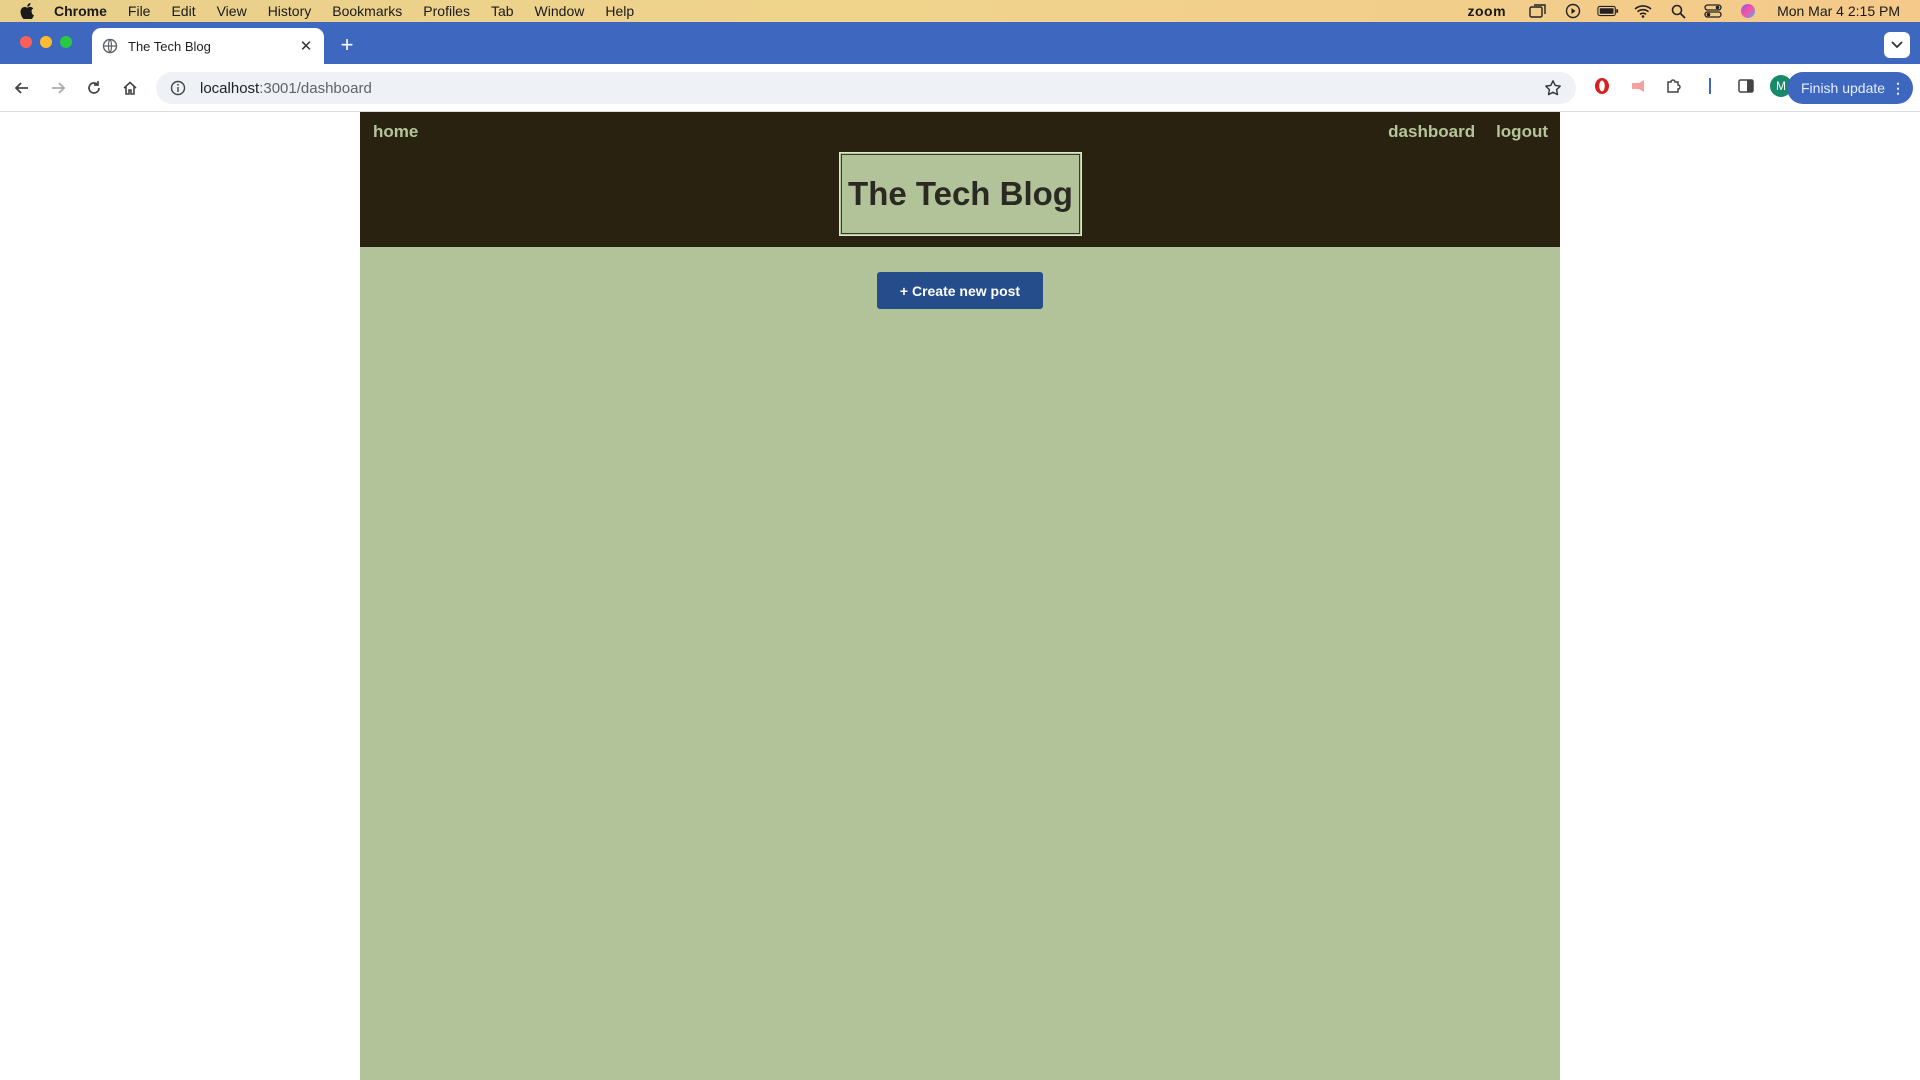  I want to click on screens-icon, so click(1538, 11).